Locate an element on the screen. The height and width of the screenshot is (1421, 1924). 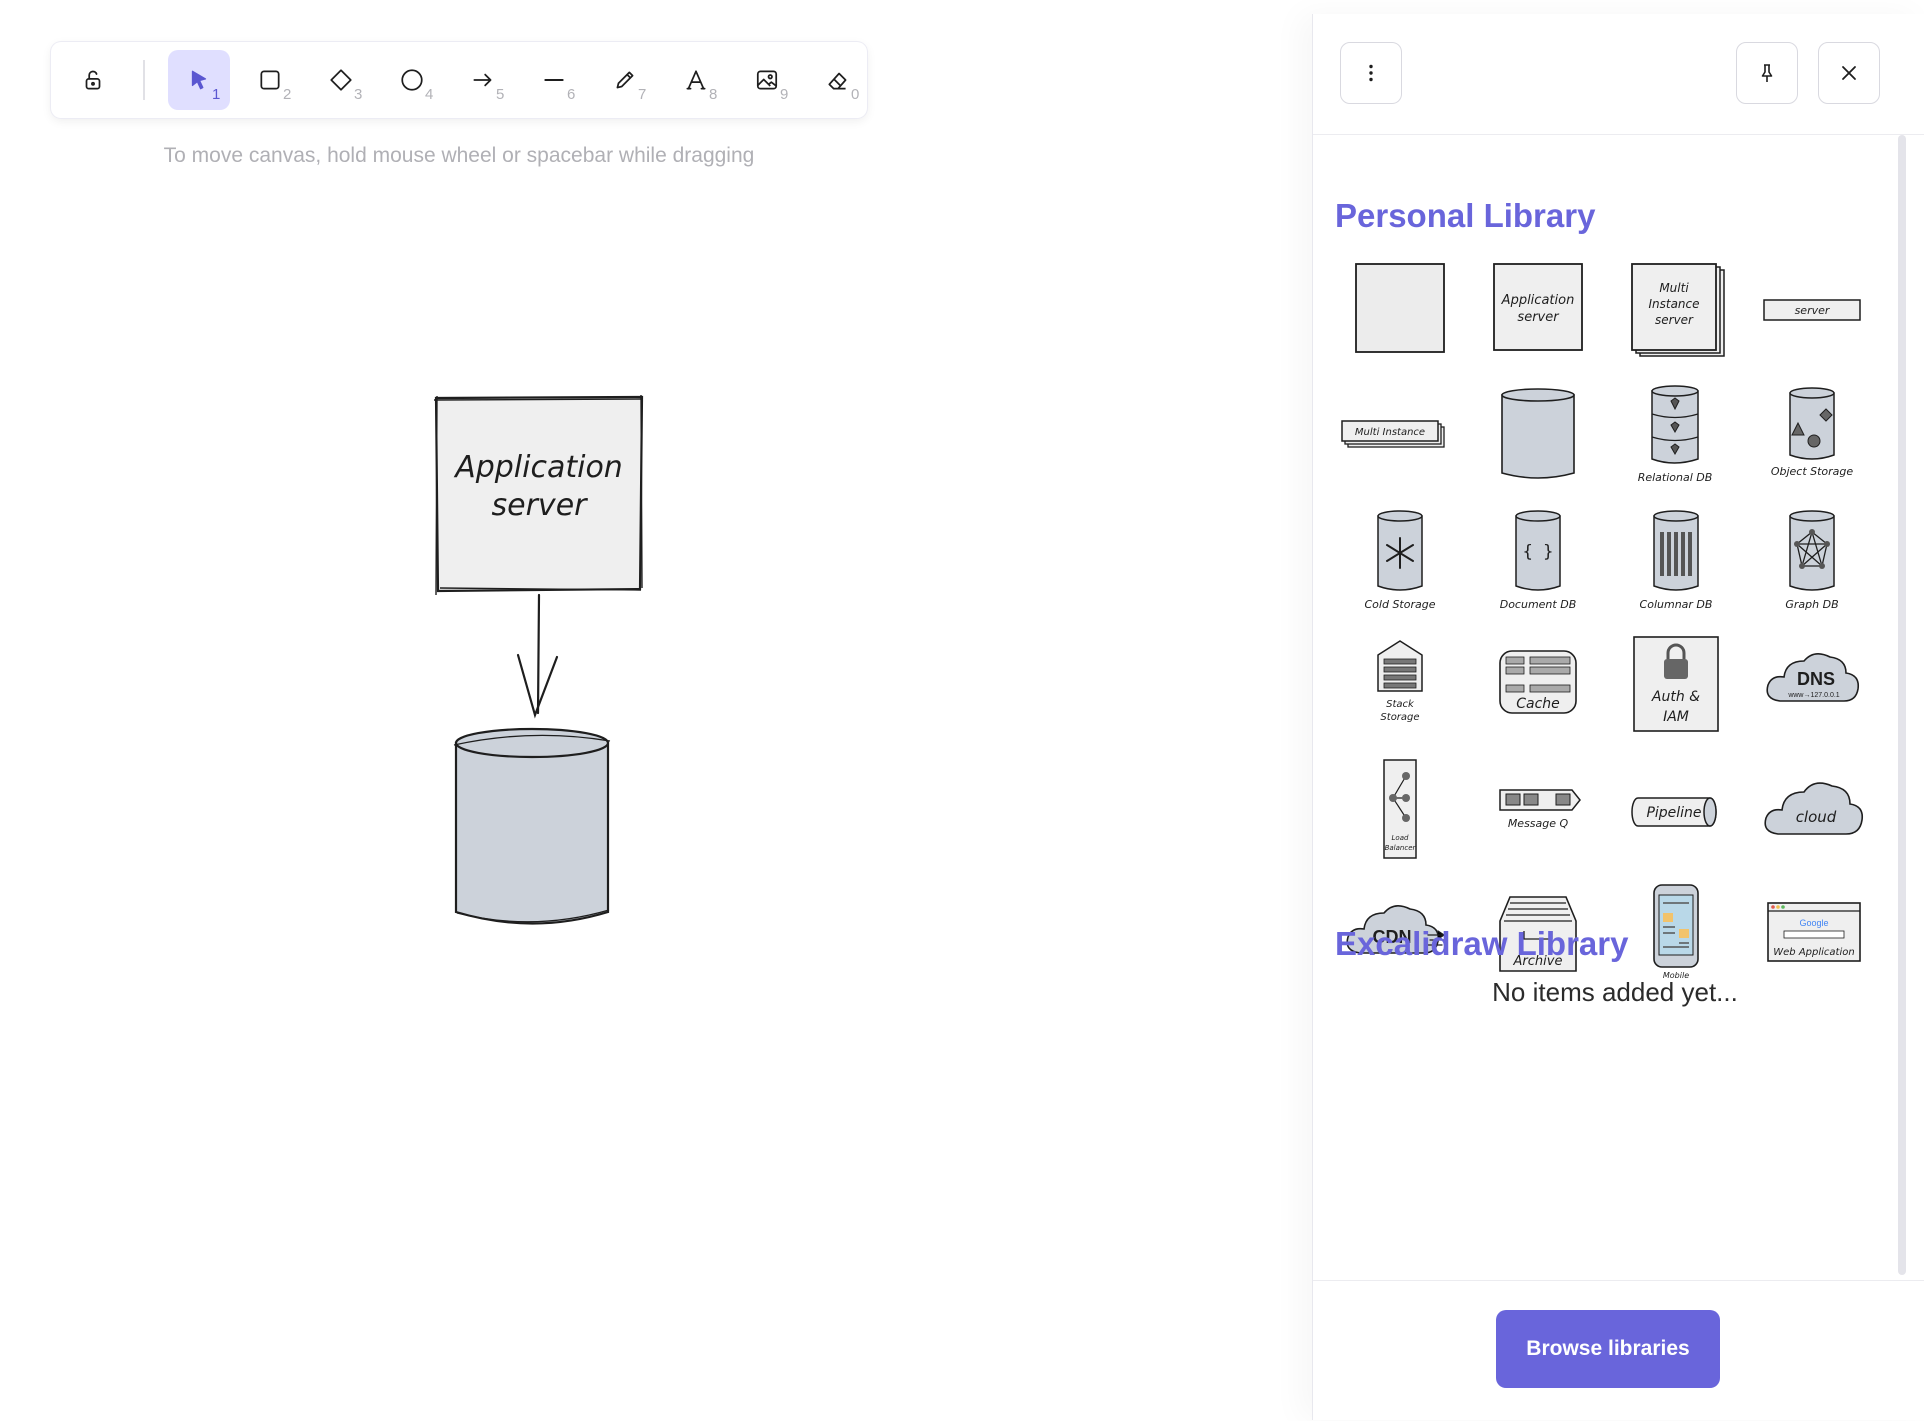
web-app-label: Web Application is located at coordinates (1813, 952).